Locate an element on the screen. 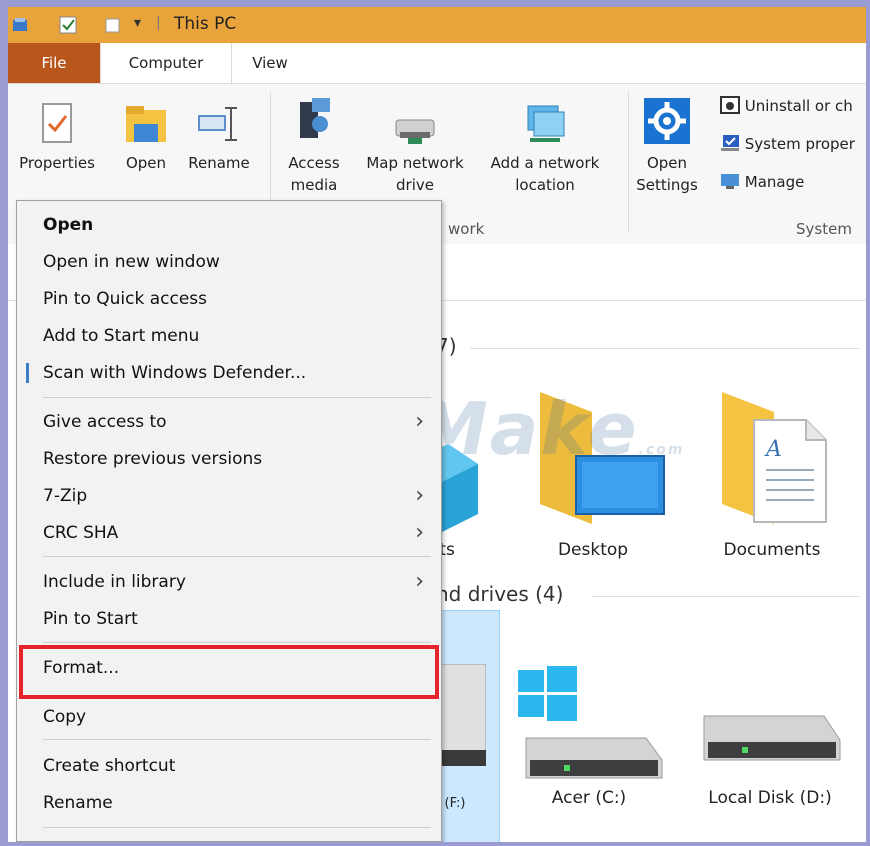  system-group-label: System is located at coordinates (824, 229).